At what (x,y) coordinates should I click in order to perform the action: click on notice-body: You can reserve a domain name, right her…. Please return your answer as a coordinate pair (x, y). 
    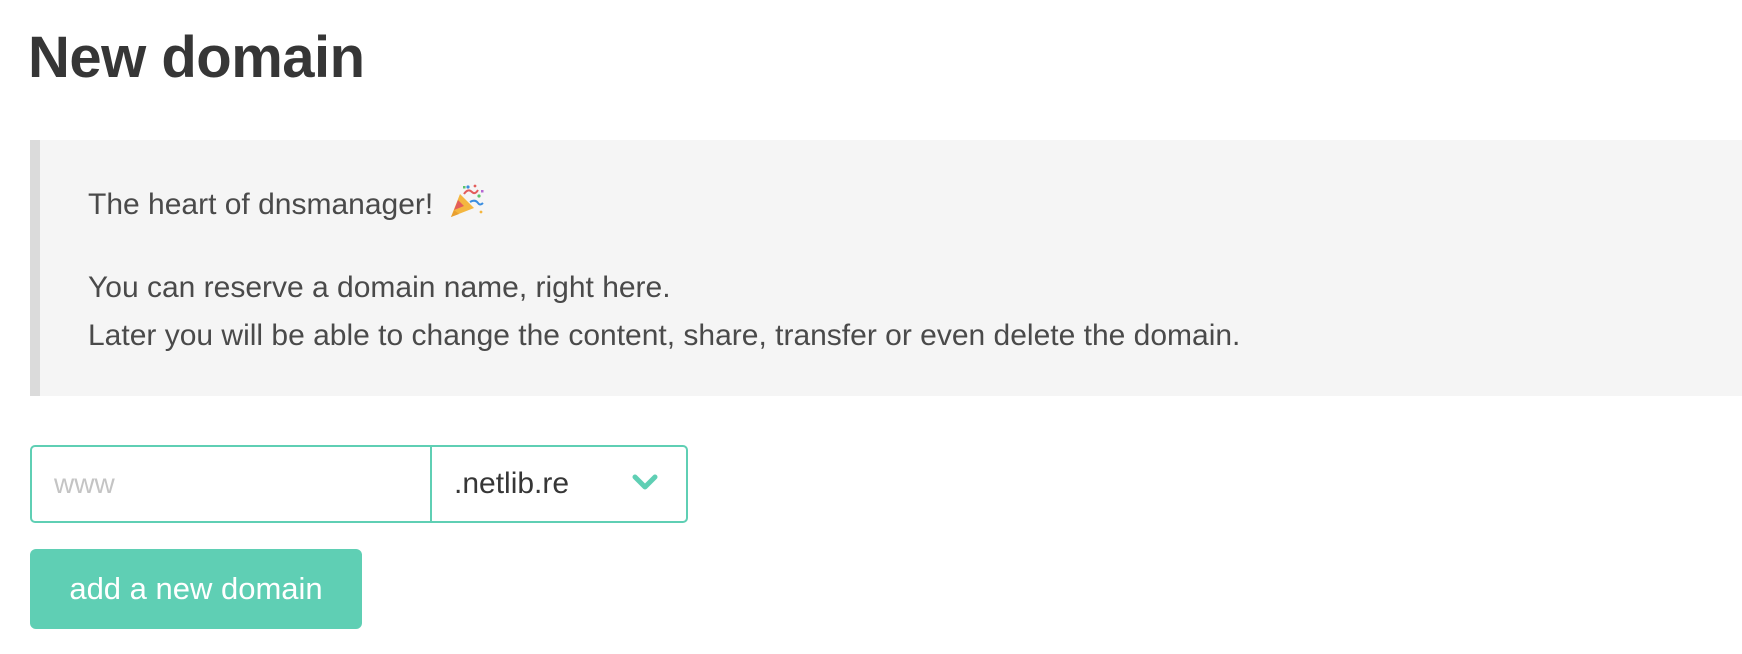
    Looking at the image, I should click on (664, 312).